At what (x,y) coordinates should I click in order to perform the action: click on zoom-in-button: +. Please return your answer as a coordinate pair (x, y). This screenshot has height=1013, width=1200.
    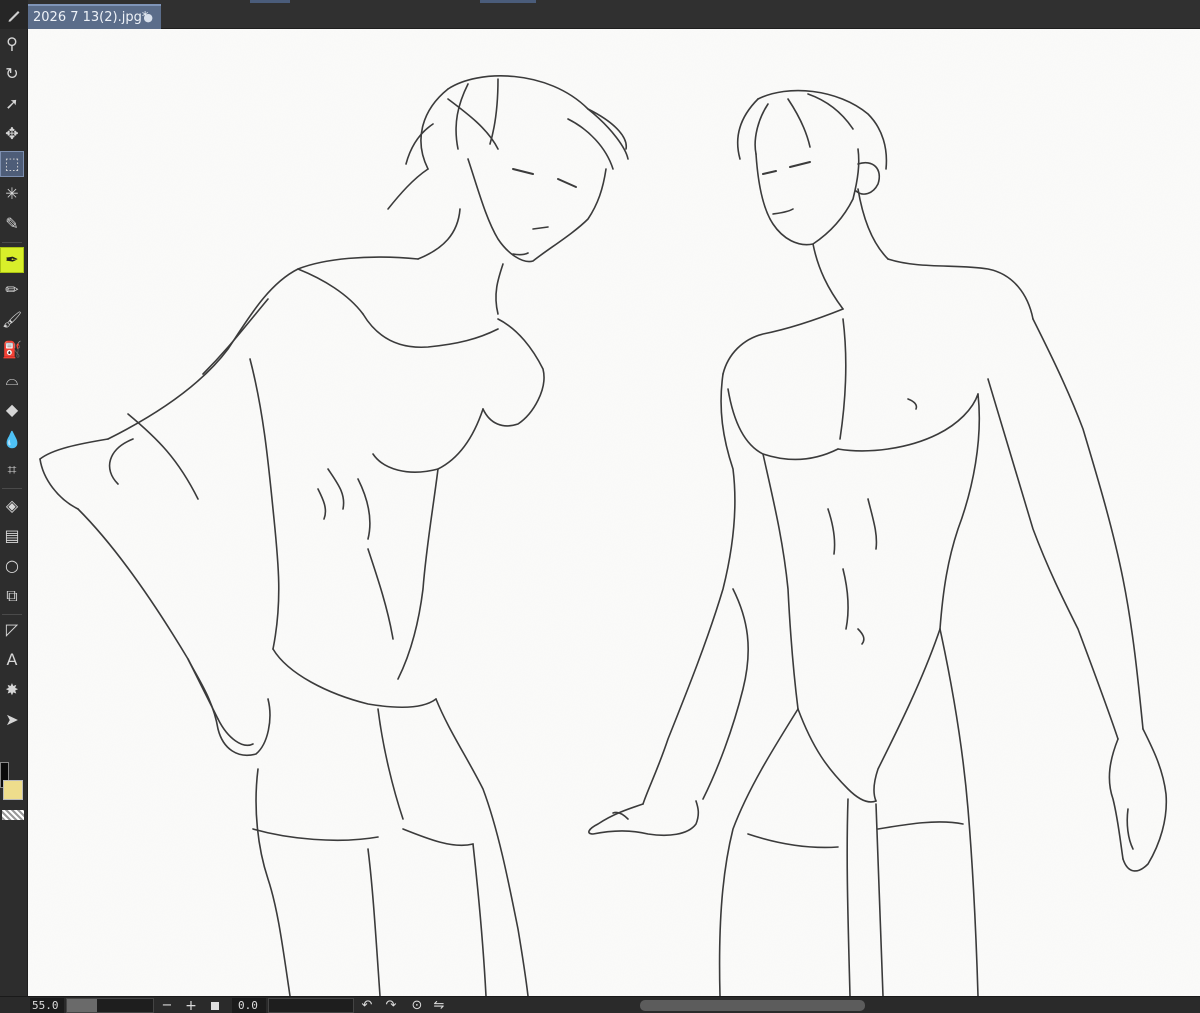
    Looking at the image, I should click on (191, 1005).